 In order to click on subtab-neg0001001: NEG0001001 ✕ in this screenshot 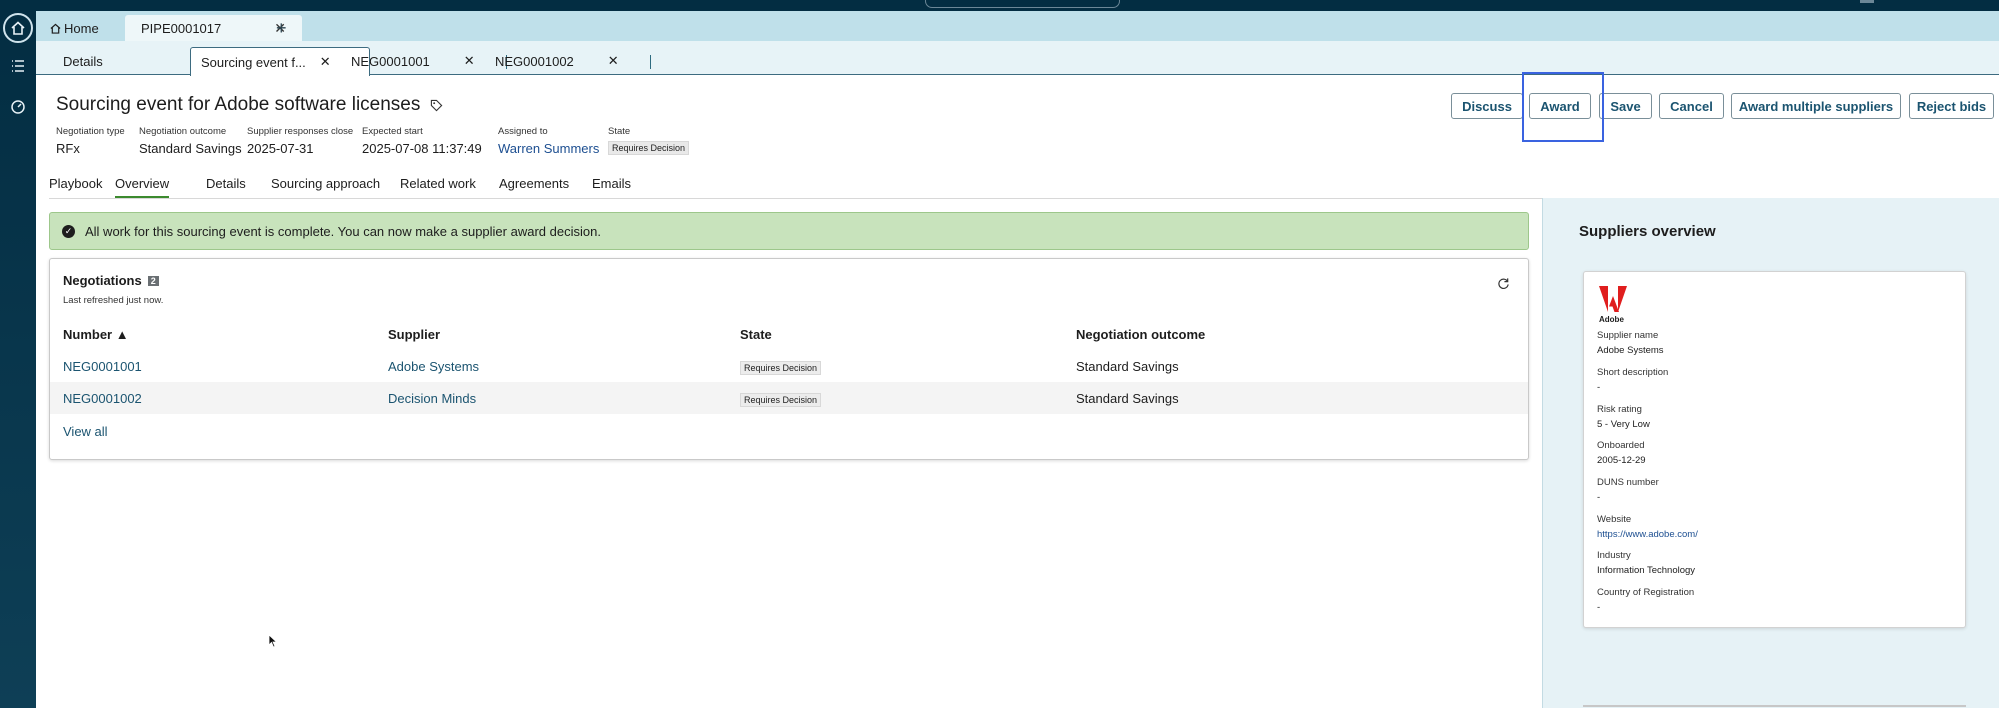, I will do `click(424, 61)`.